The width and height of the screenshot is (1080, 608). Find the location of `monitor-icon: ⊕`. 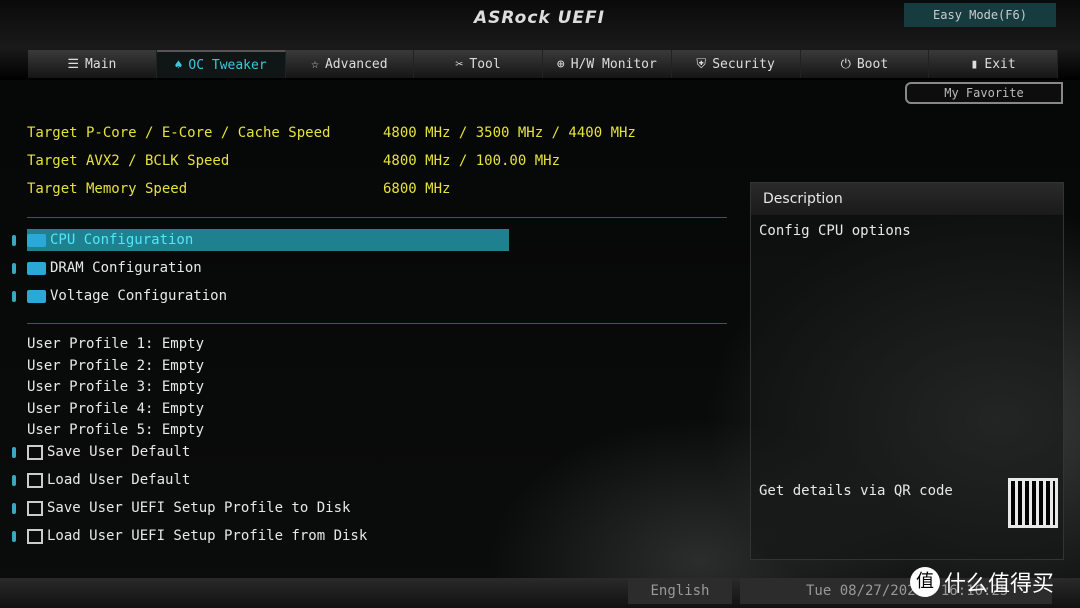

monitor-icon: ⊕ is located at coordinates (560, 64).